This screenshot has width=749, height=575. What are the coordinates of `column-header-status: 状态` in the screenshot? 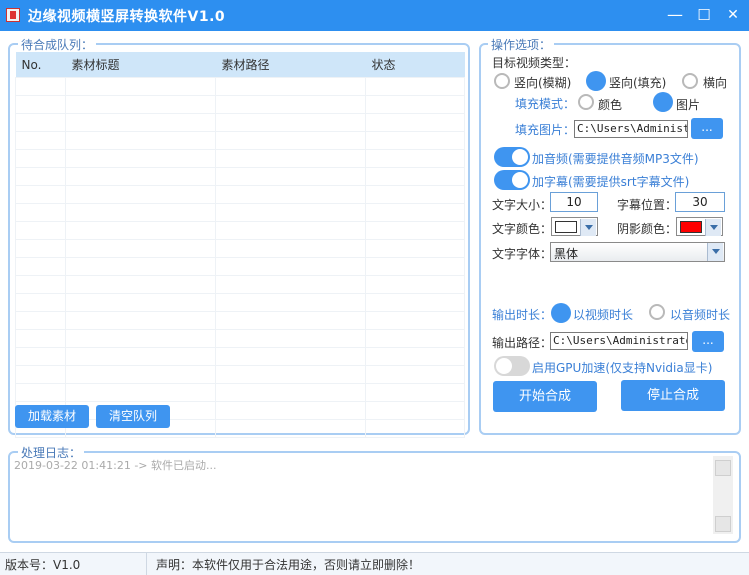 It's located at (415, 65).